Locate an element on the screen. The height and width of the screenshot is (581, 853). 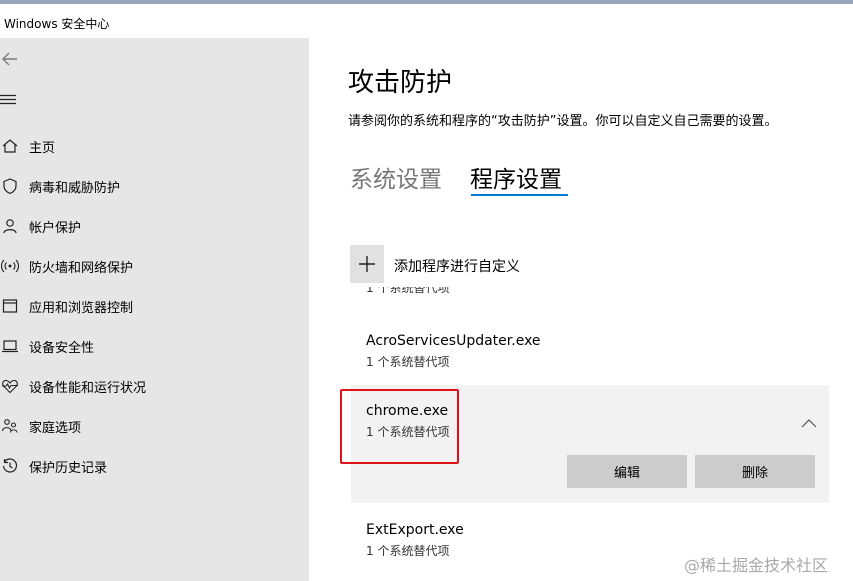
history-icon is located at coordinates (10, 466).